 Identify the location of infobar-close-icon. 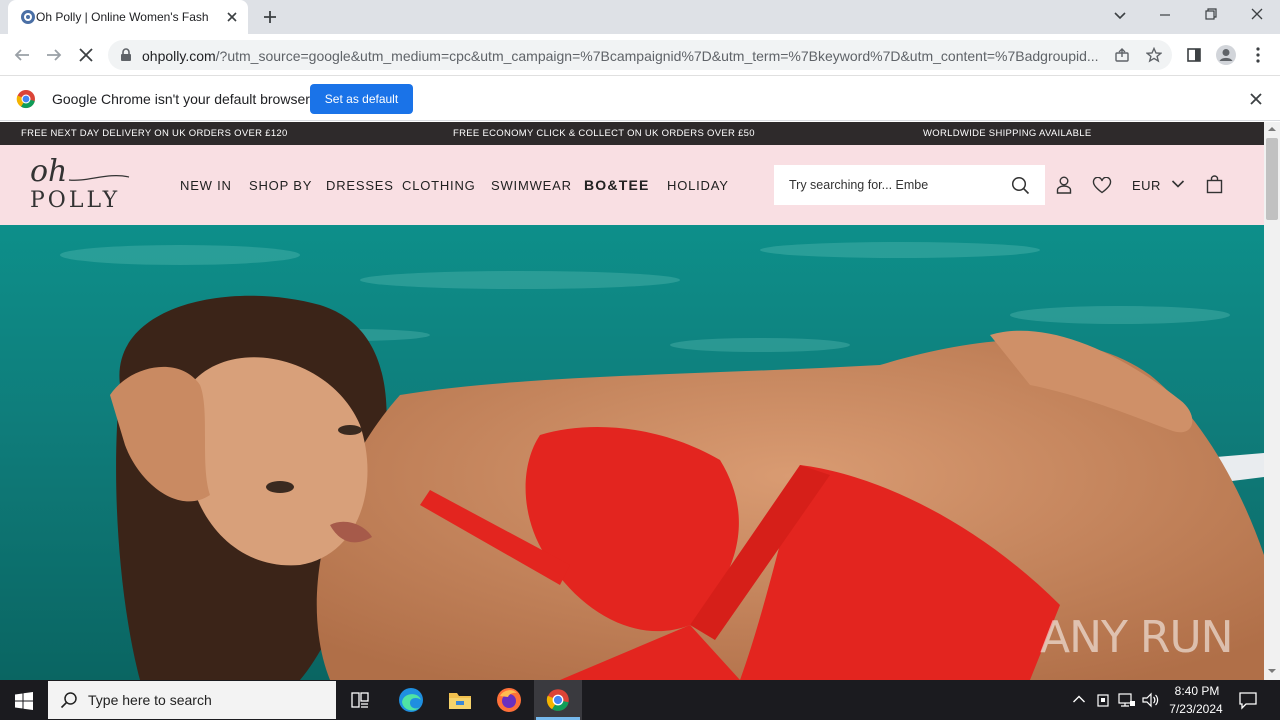
(1256, 99).